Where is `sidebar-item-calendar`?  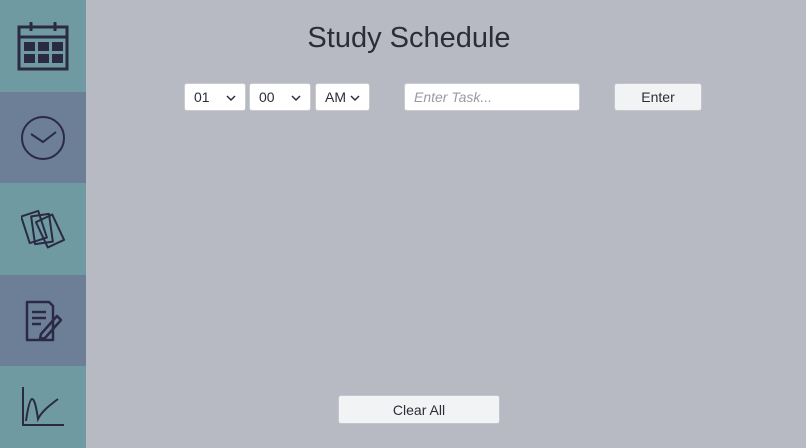 sidebar-item-calendar is located at coordinates (43, 46).